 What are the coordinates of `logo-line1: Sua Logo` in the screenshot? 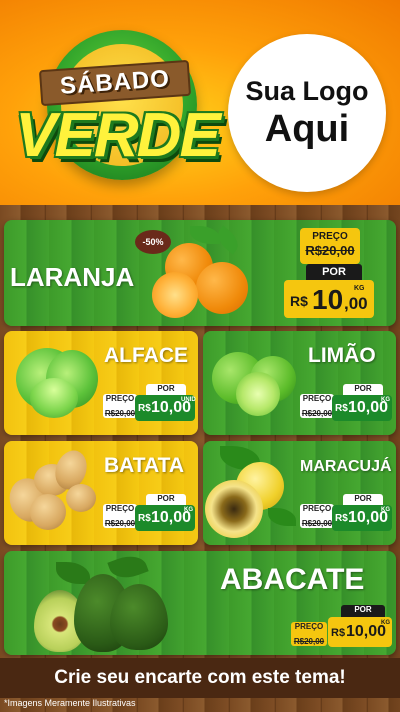 It's located at (307, 90).